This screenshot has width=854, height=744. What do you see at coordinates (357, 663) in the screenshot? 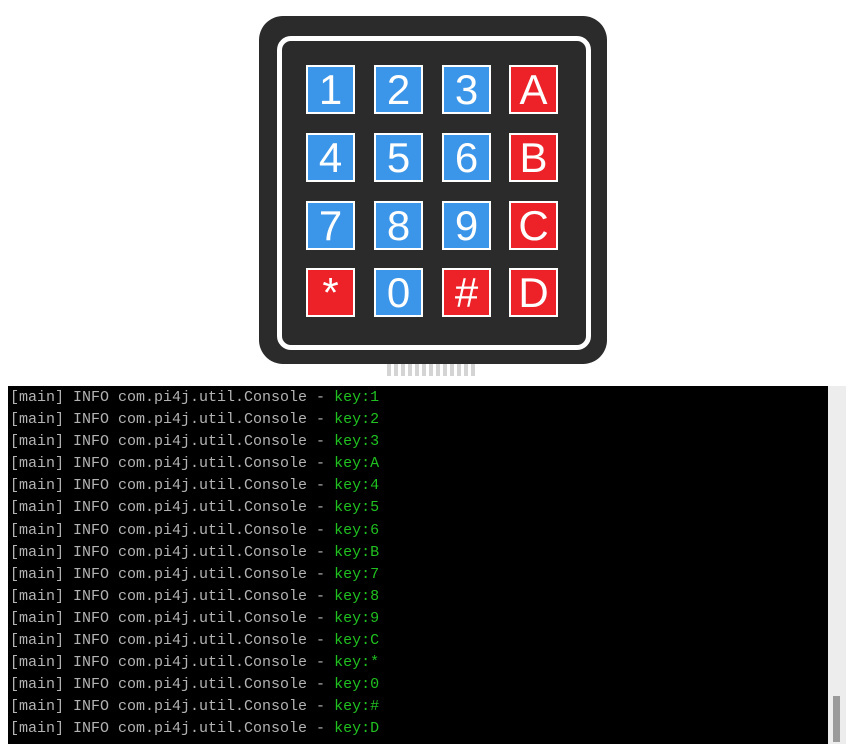
I see `log-key-value: key:*` at bounding box center [357, 663].